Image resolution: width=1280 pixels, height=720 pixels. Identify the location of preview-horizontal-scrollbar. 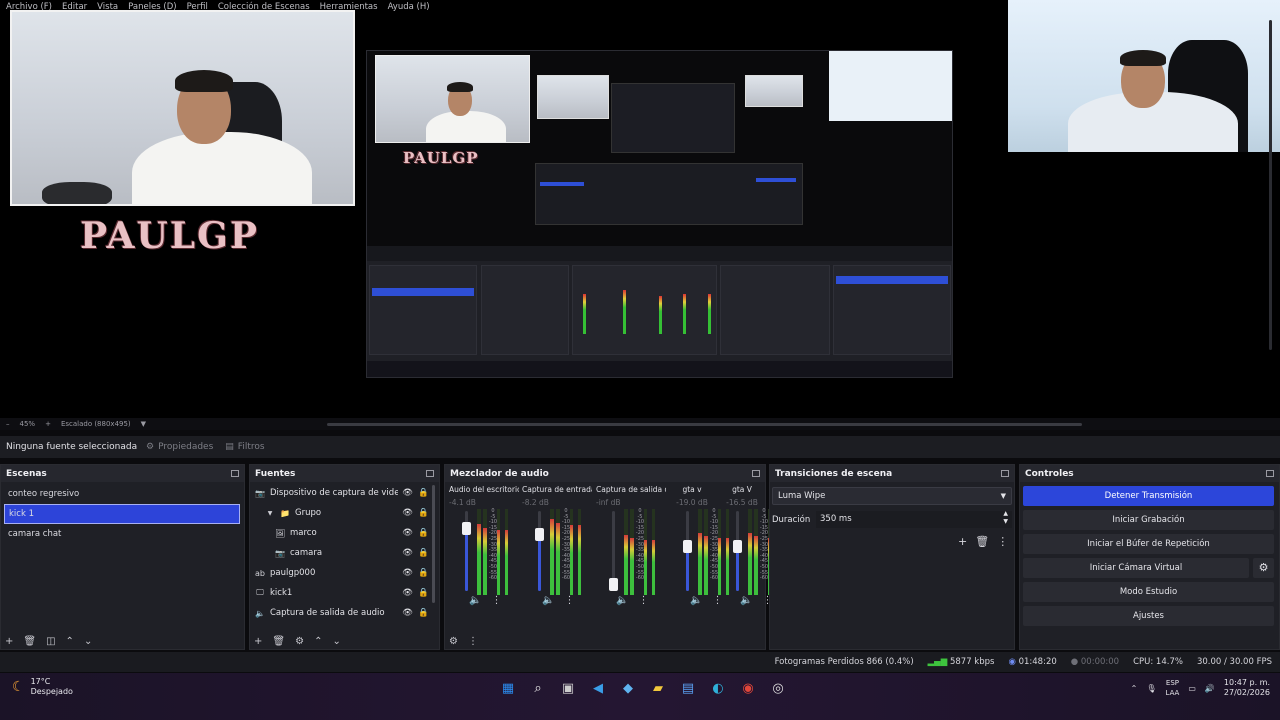
(704, 424).